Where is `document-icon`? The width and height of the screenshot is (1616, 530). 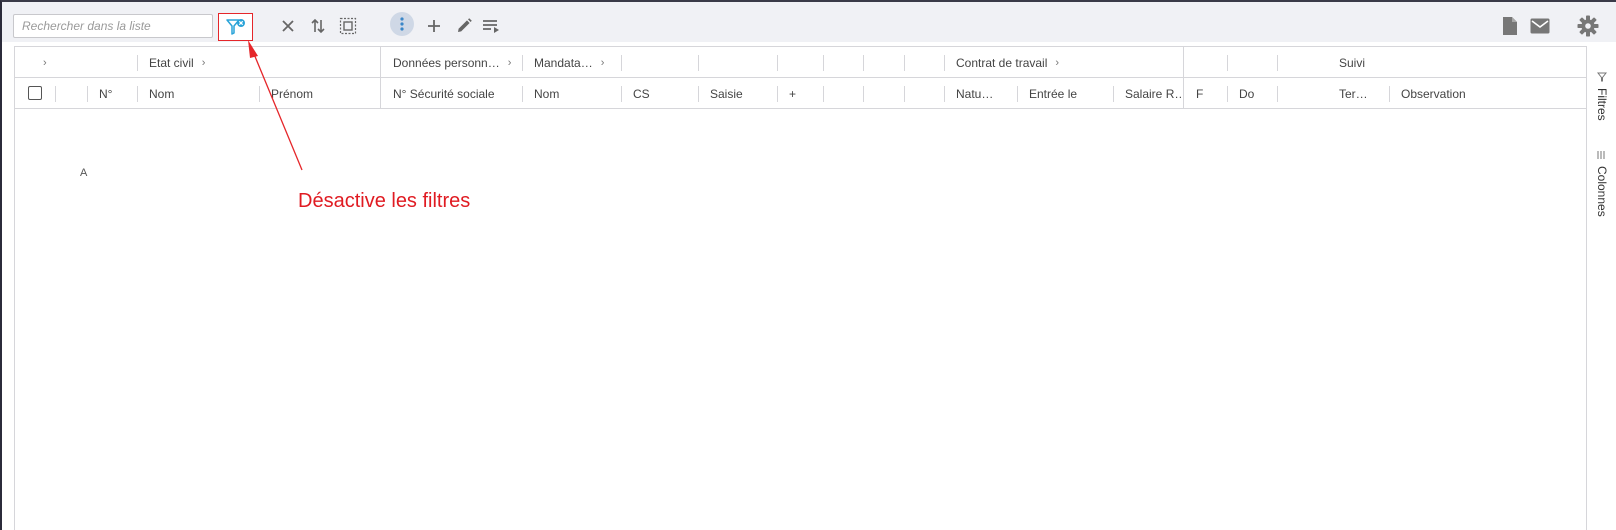
document-icon is located at coordinates (1510, 26).